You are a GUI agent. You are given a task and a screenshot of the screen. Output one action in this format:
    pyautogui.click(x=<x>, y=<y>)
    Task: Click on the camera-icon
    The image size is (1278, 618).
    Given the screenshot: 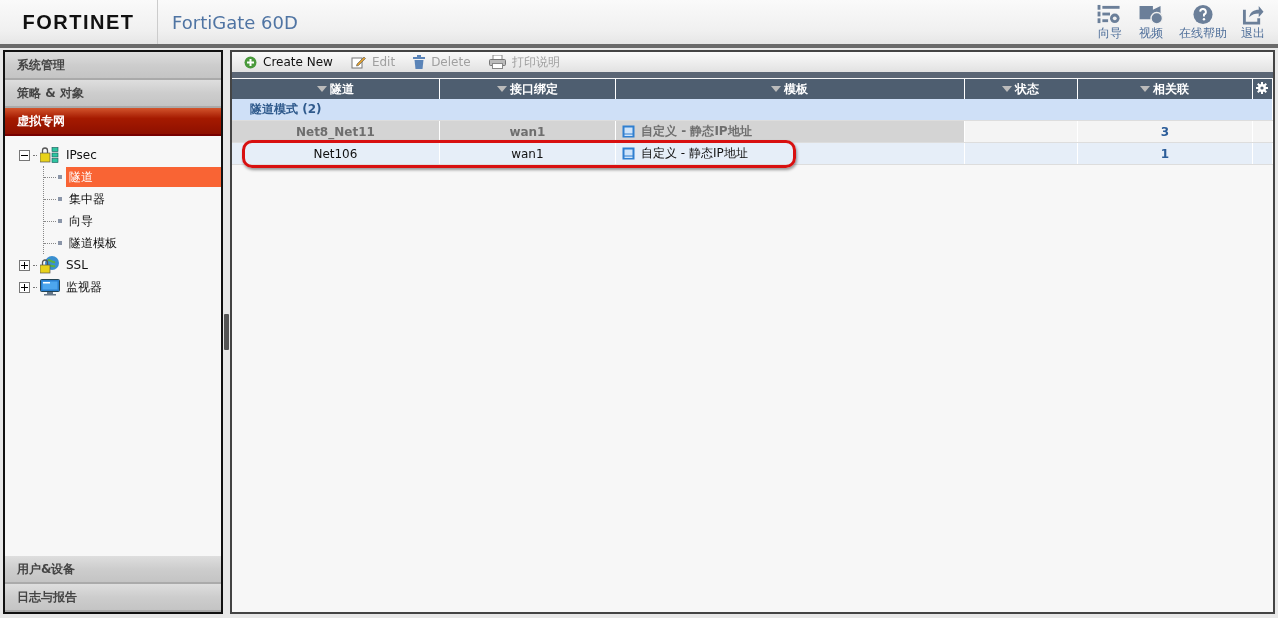 What is the action you would take?
    pyautogui.click(x=1151, y=14)
    